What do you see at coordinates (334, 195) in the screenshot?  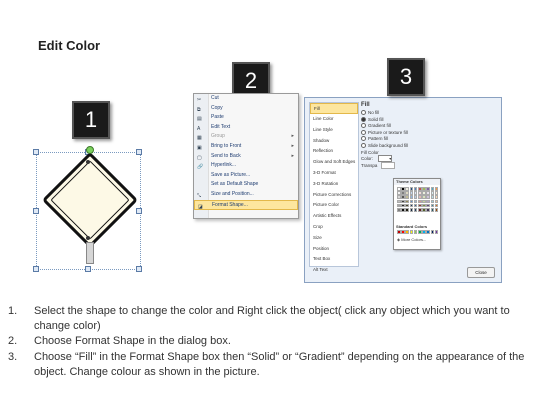 I see `nav-item-picture-corrections: Picture Corrections` at bounding box center [334, 195].